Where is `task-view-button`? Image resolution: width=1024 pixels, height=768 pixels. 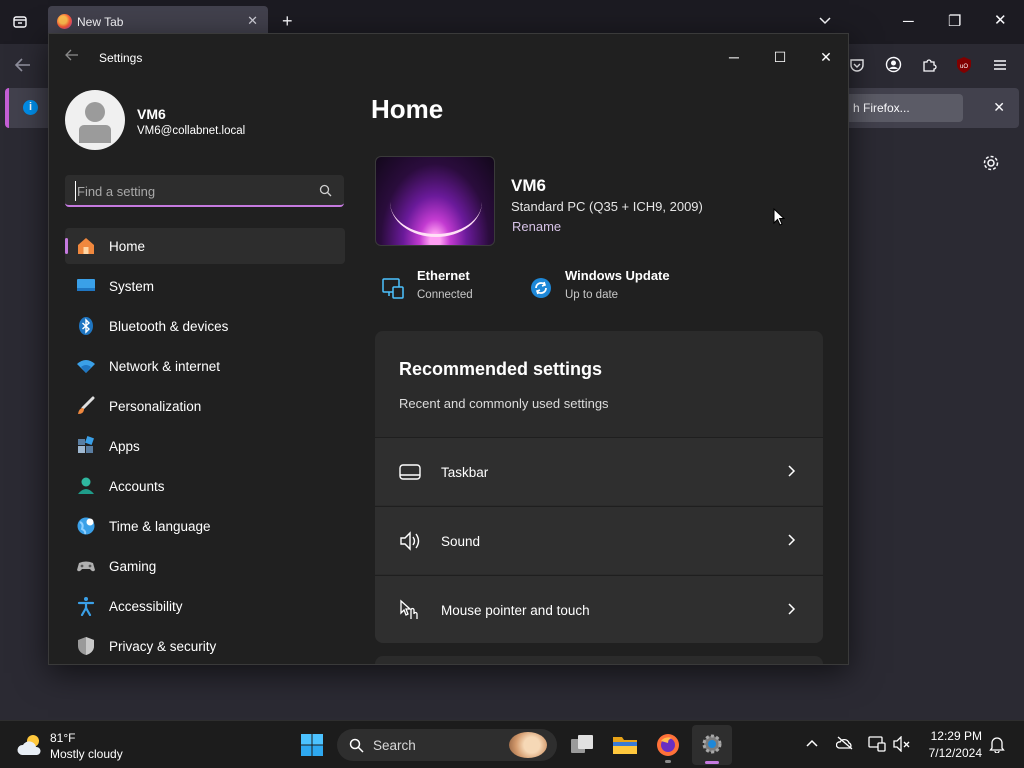
task-view-button is located at coordinates (582, 745).